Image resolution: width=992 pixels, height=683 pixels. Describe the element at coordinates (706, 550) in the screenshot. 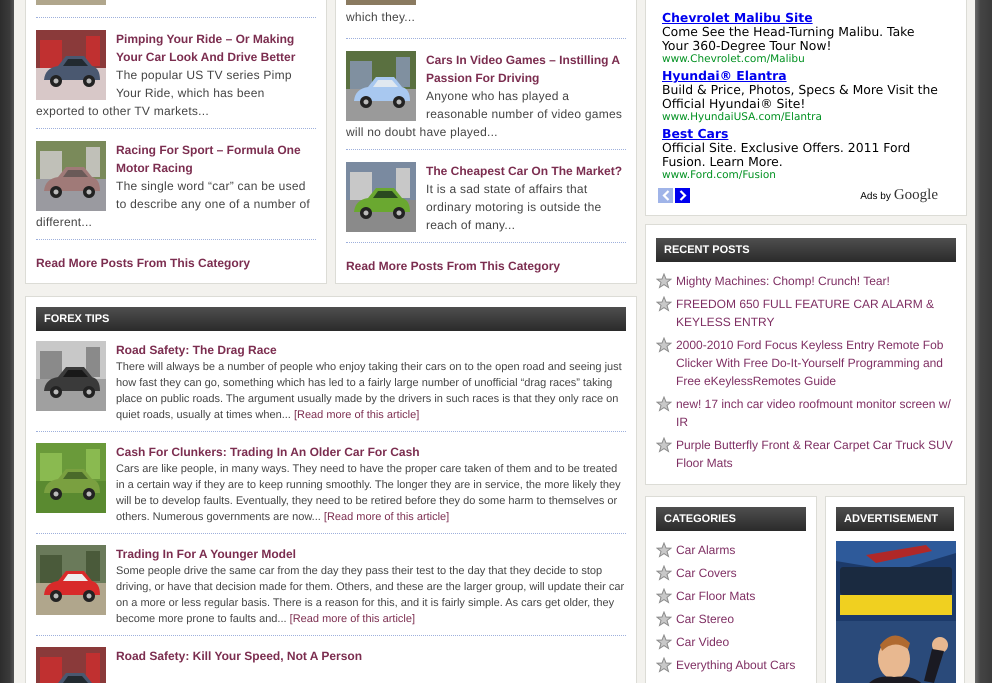

I see `category-link: Car Alarms` at that location.